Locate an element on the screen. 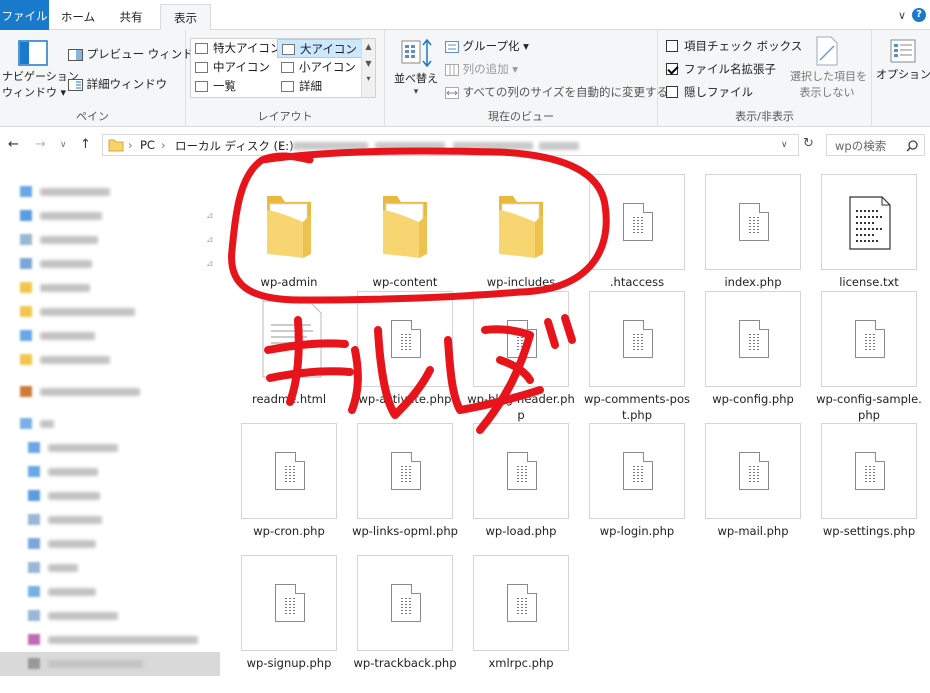 Image resolution: width=930 pixels, height=693 pixels. layout-details: 詳細 is located at coordinates (319, 86).